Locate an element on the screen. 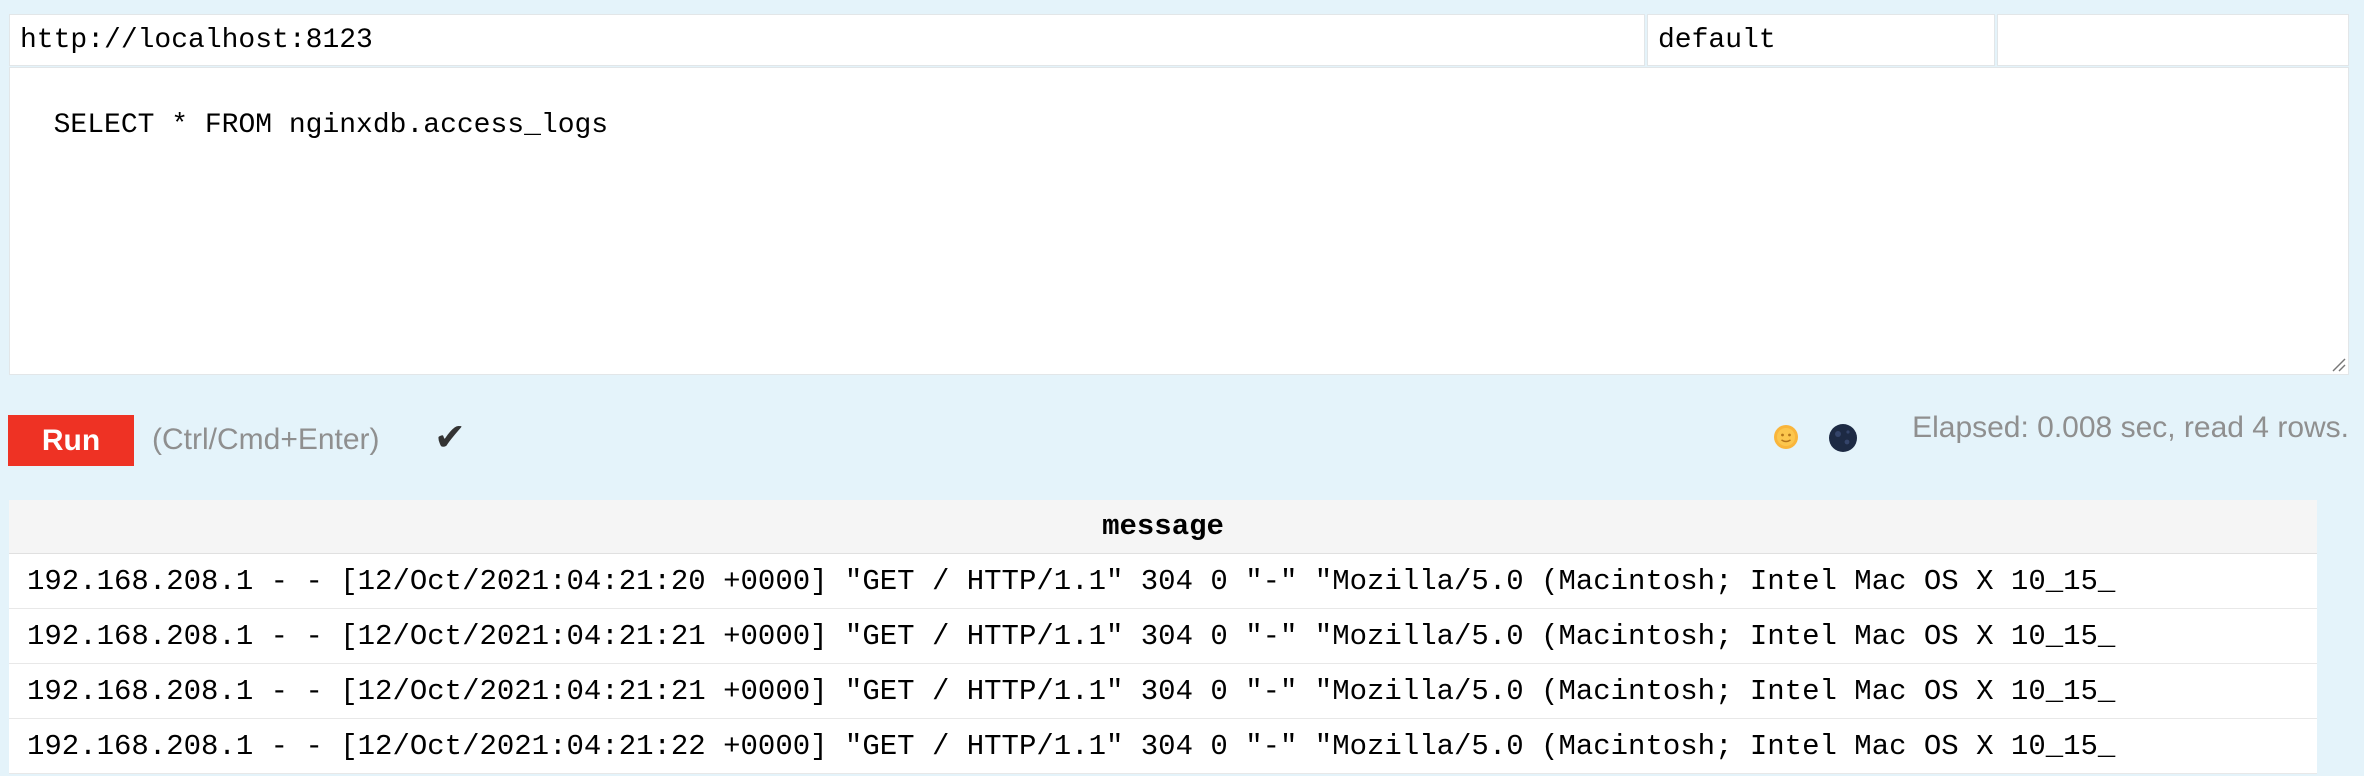 This screenshot has height=776, width=2364. success-check-icon: ✔ is located at coordinates (450, 438).